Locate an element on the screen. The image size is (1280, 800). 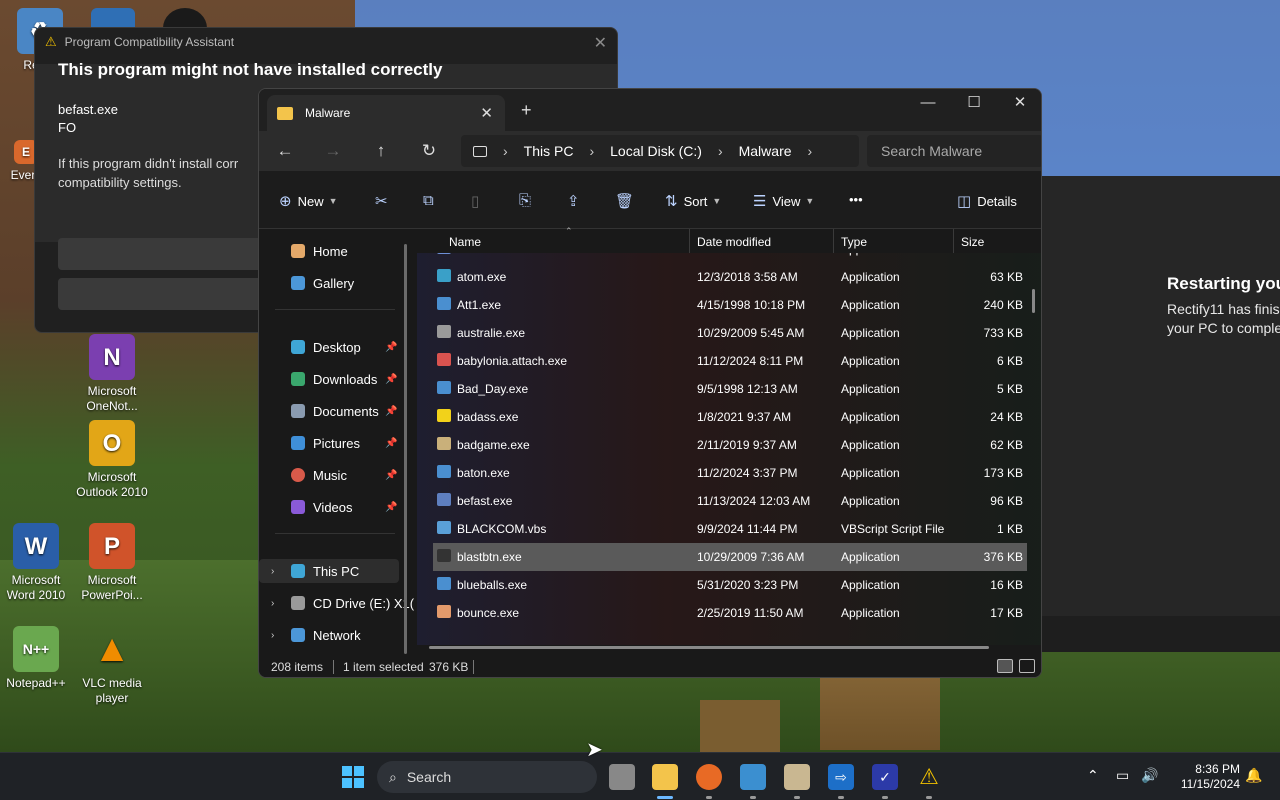
address-bar: › This PC › Local Disk (C:) › Malware › is located at coordinates (660, 151).